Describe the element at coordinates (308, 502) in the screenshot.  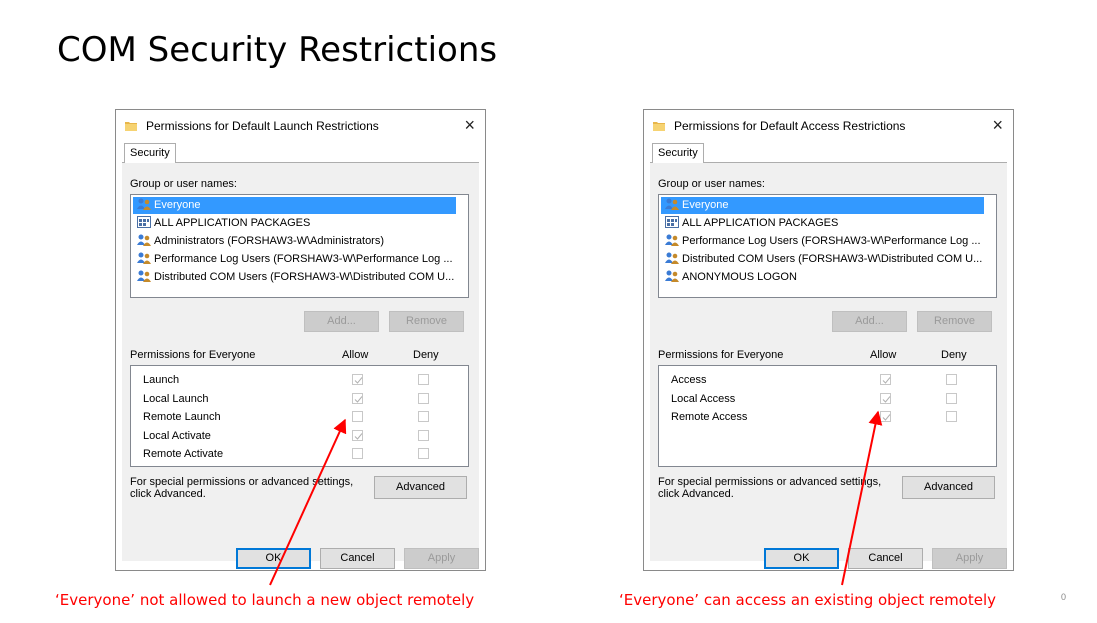
I see `arrow-launch` at that location.